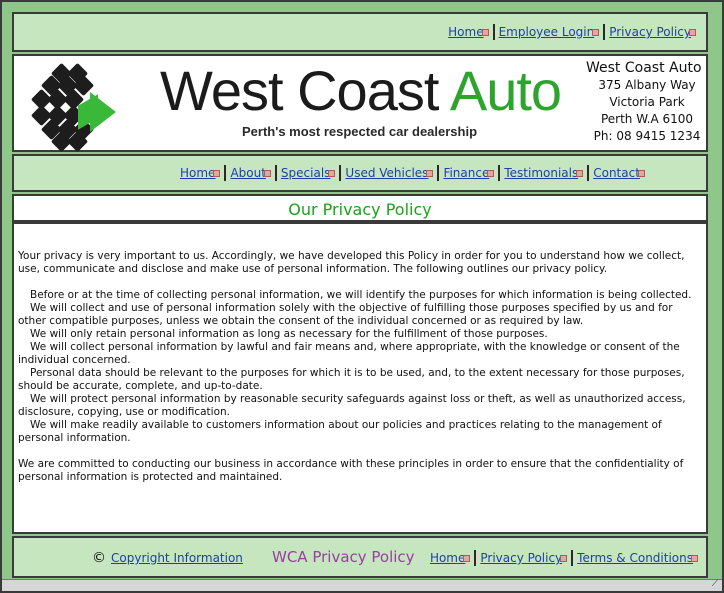  I want to click on horizontal-scrollbar: ⟋, so click(362, 585).